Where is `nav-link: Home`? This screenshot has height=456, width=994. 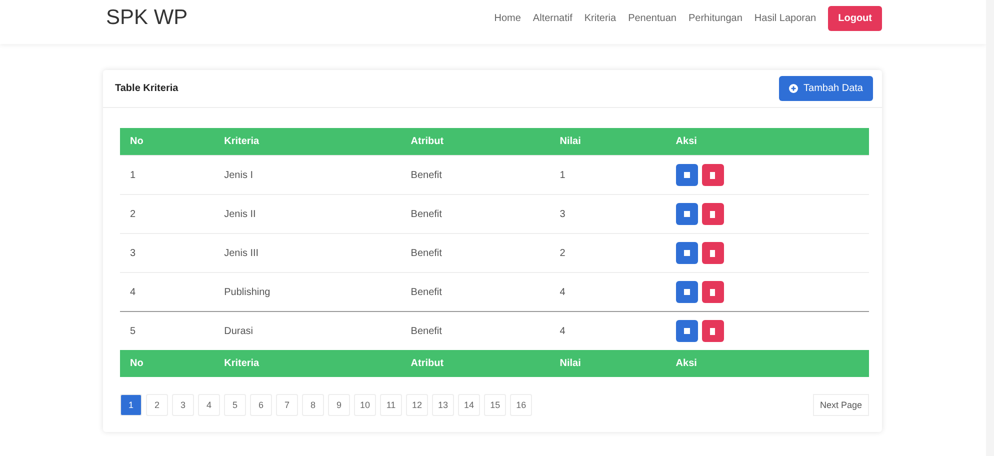
nav-link: Home is located at coordinates (507, 18).